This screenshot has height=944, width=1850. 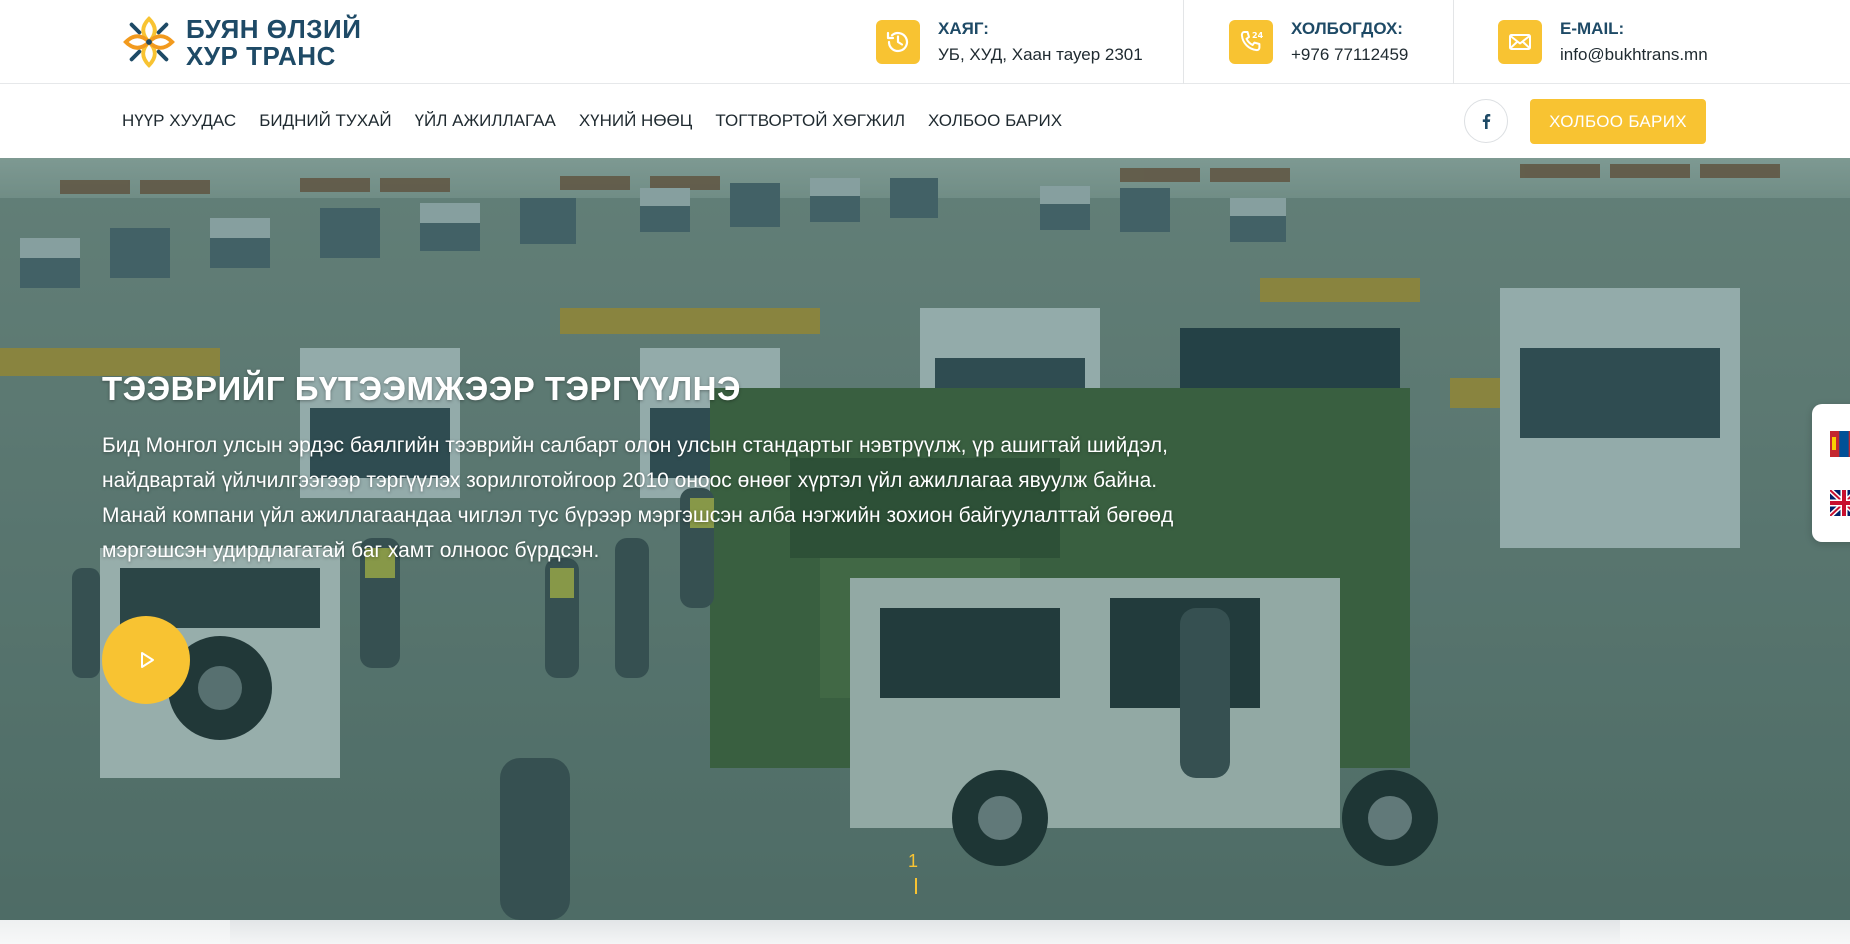 What do you see at coordinates (1520, 42) in the screenshot?
I see `envelope-icon` at bounding box center [1520, 42].